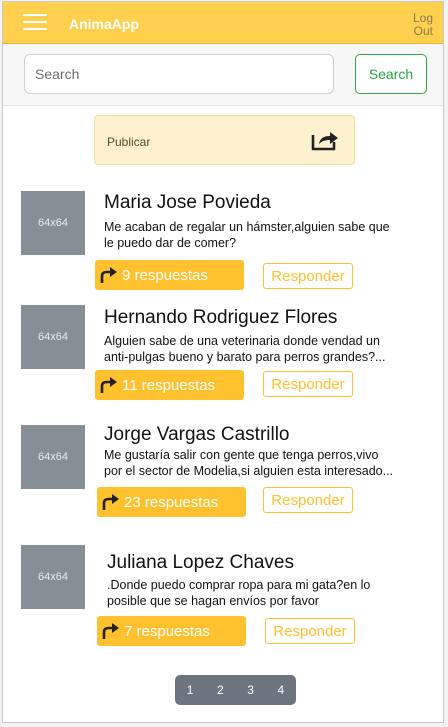 The width and height of the screenshot is (448, 727). I want to click on logout-label-line2: Out, so click(423, 31).